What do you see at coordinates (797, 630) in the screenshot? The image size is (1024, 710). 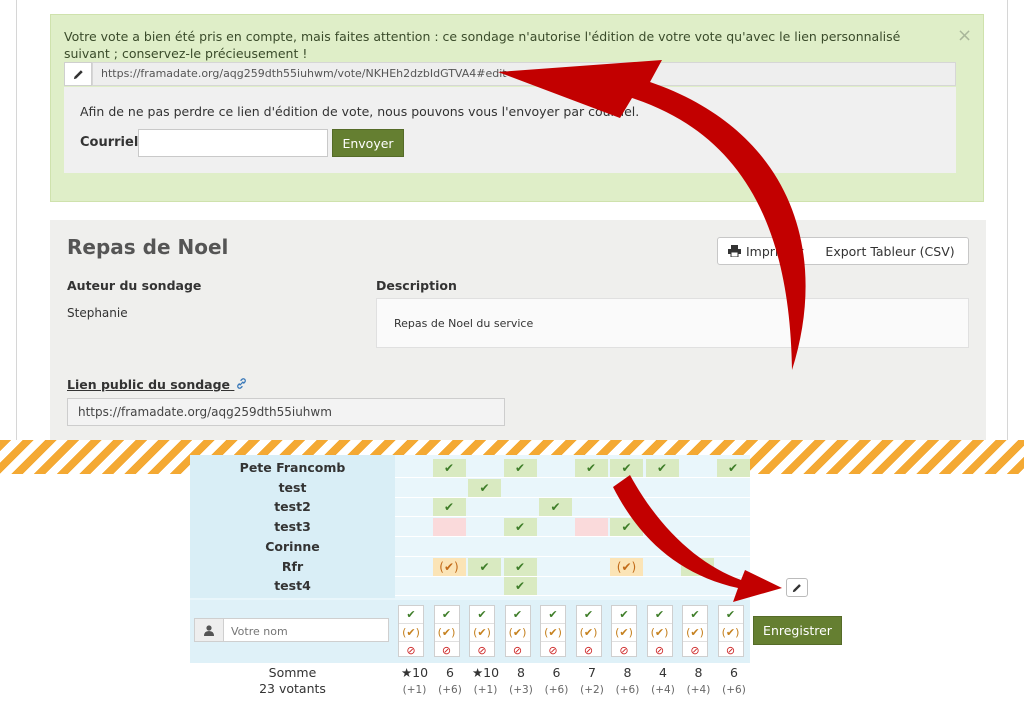 I see `save-vote-button: Enregistrer` at bounding box center [797, 630].